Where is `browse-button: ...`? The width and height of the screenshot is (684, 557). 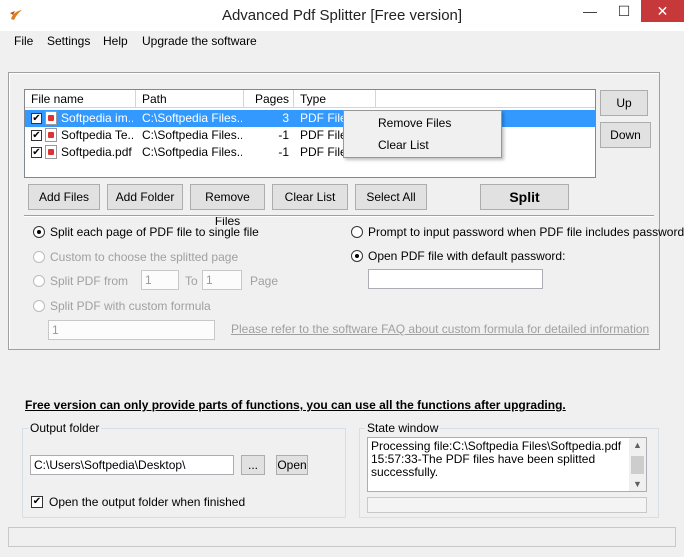 browse-button: ... is located at coordinates (253, 465).